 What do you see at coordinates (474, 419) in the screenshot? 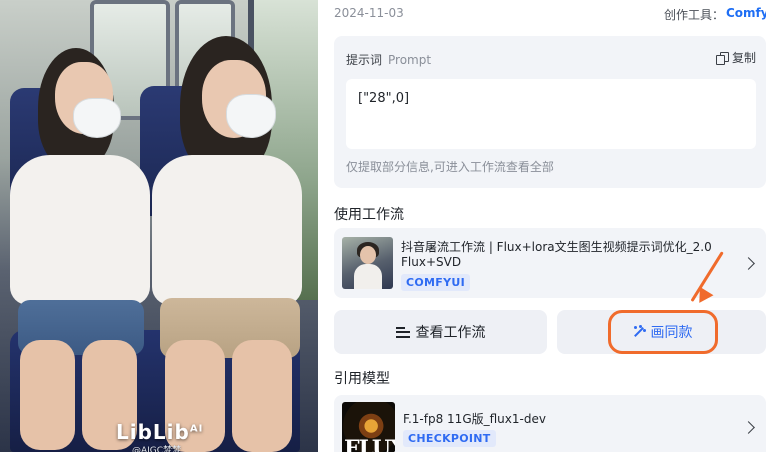
I see `model-title: F.1-fp8 11G版_flux1-dev` at bounding box center [474, 419].